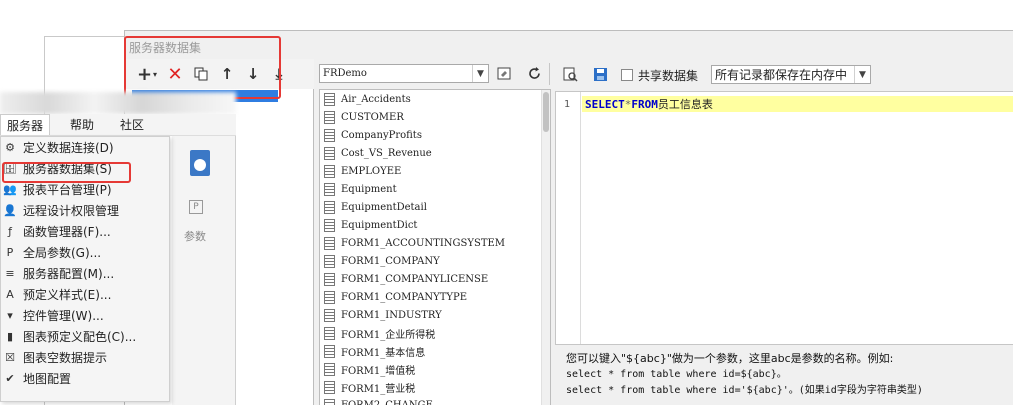 This screenshot has height=405, width=1013. What do you see at coordinates (545, 247) in the screenshot?
I see `table-list-scrollbar` at bounding box center [545, 247].